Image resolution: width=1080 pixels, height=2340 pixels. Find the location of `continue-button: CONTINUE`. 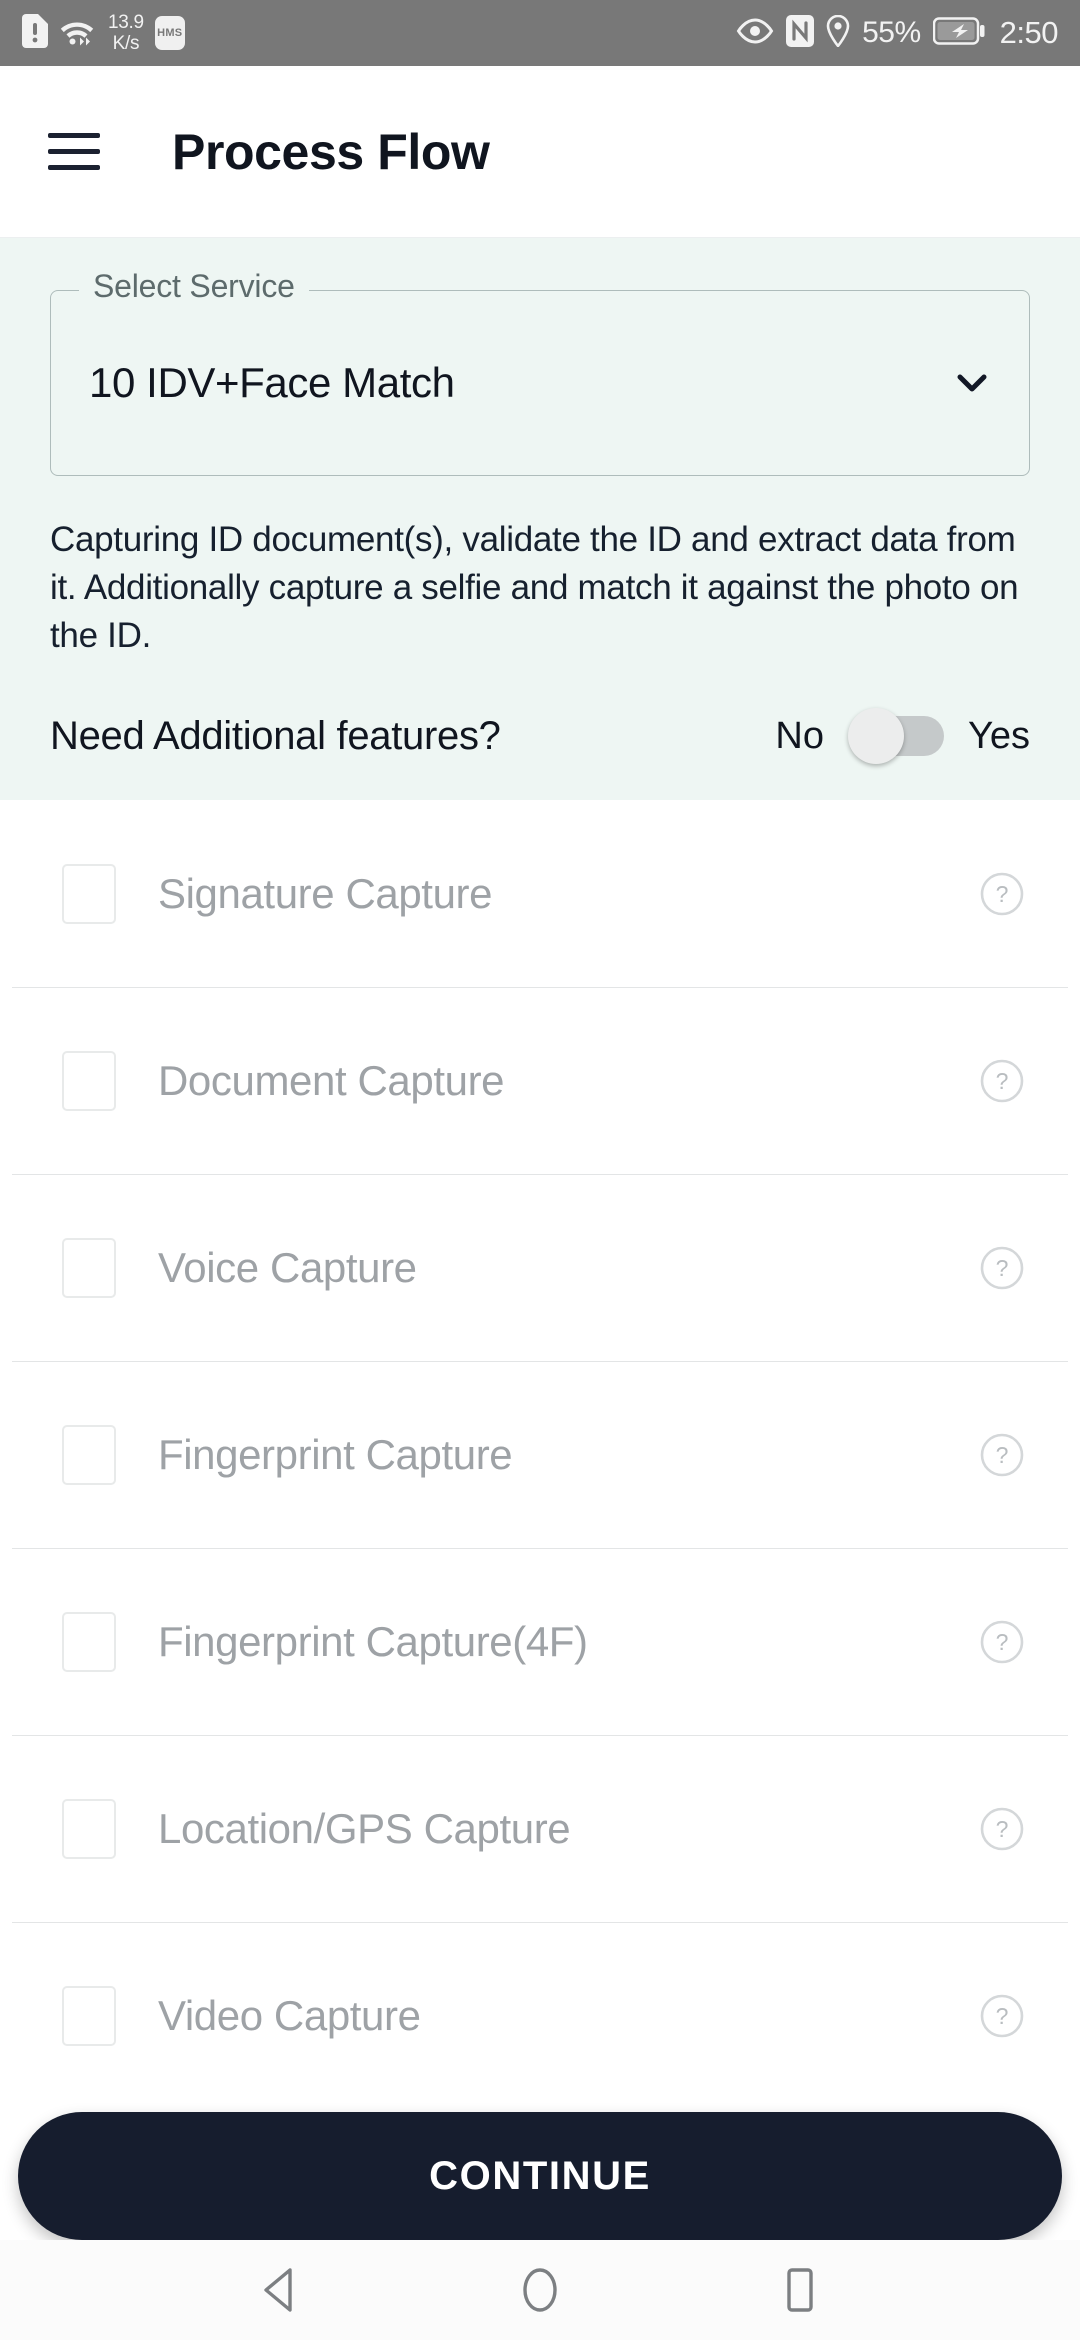

continue-button: CONTINUE is located at coordinates (540, 2176).